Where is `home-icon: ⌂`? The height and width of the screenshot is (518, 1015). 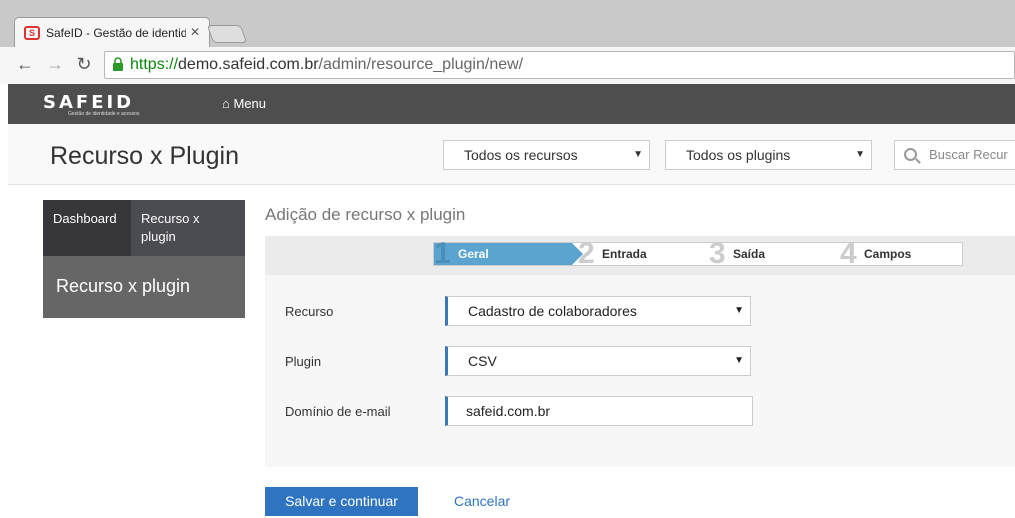 home-icon: ⌂ is located at coordinates (228, 103).